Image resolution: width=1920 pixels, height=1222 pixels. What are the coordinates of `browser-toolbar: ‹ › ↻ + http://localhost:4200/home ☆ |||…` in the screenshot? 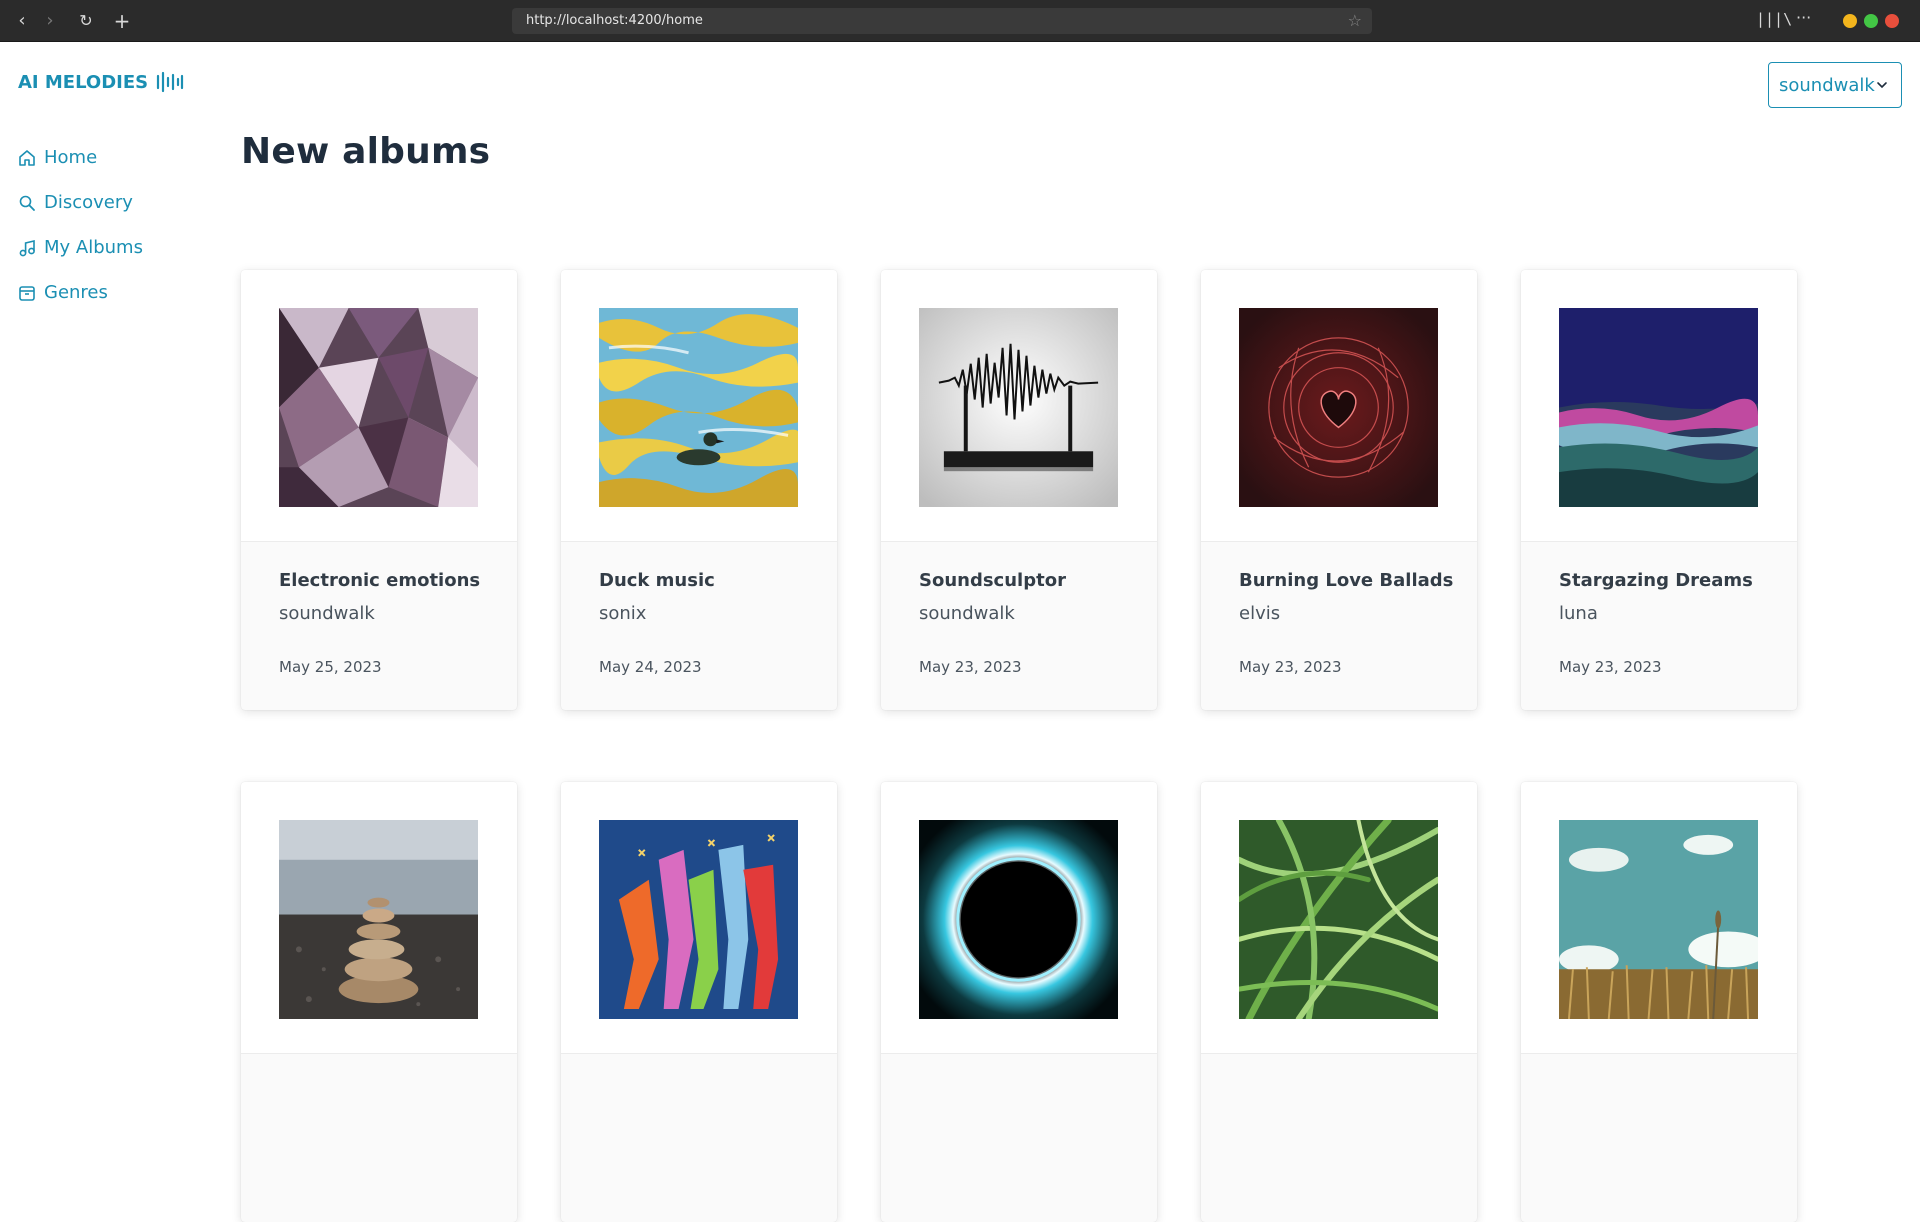 It's located at (960, 21).